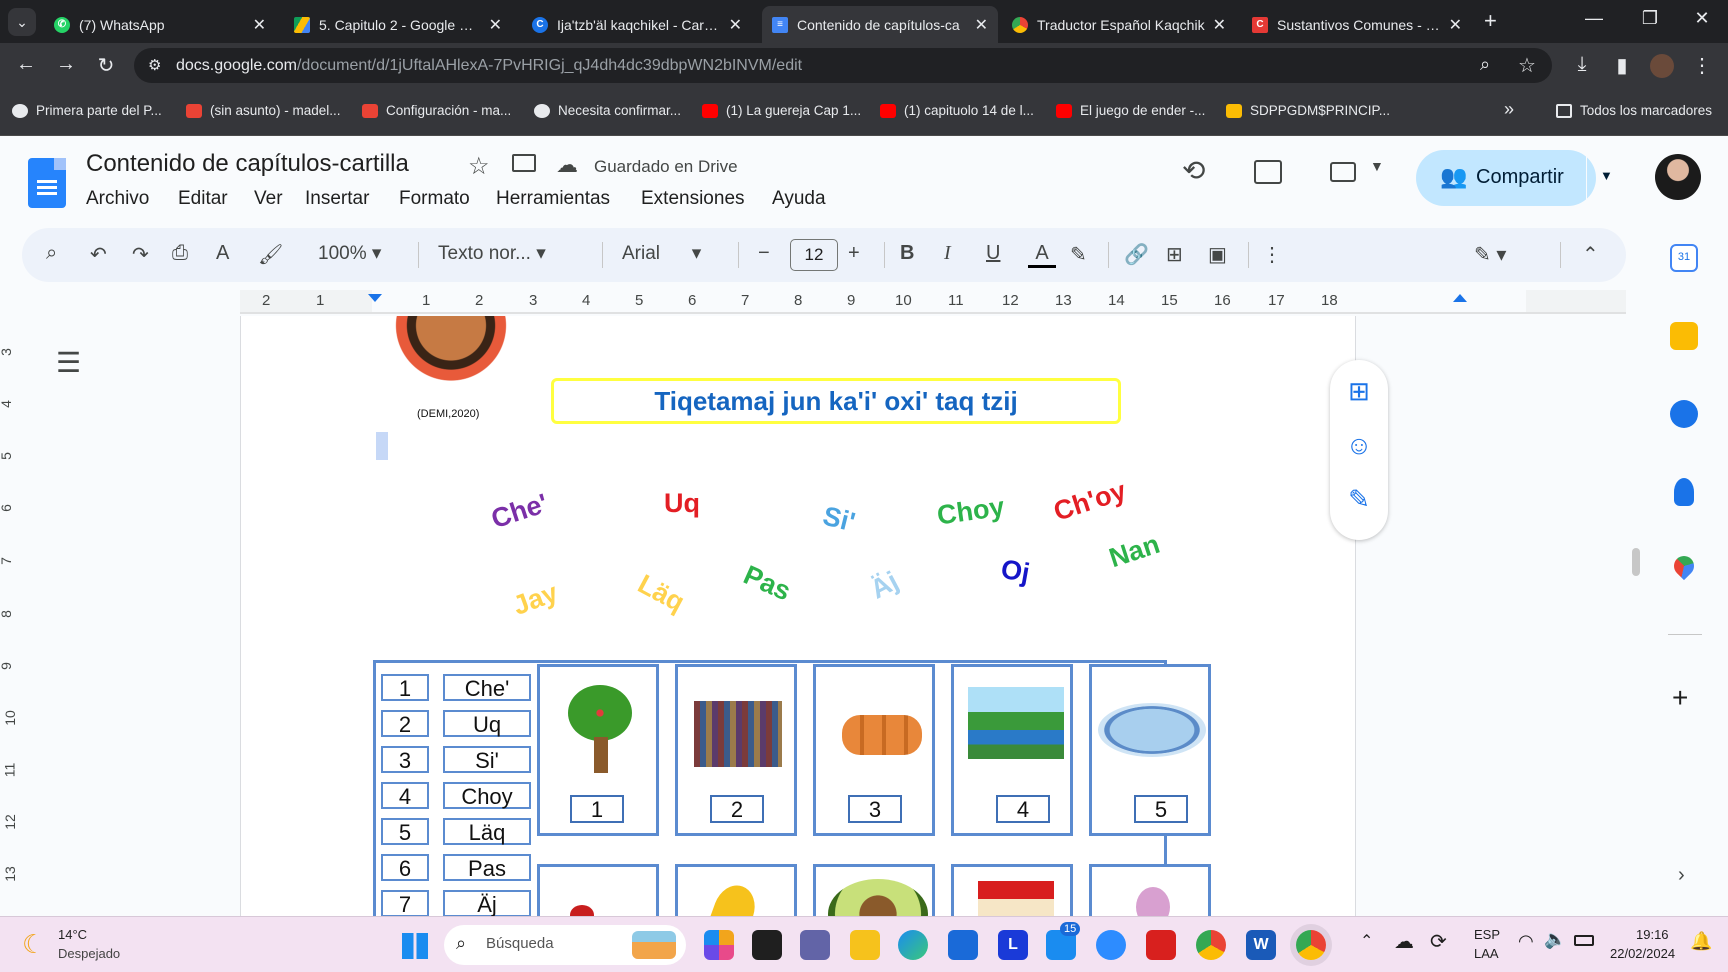 The height and width of the screenshot is (972, 1728). Describe the element at coordinates (661, 253) in the screenshot. I see `font-select: Arial ▾` at that location.